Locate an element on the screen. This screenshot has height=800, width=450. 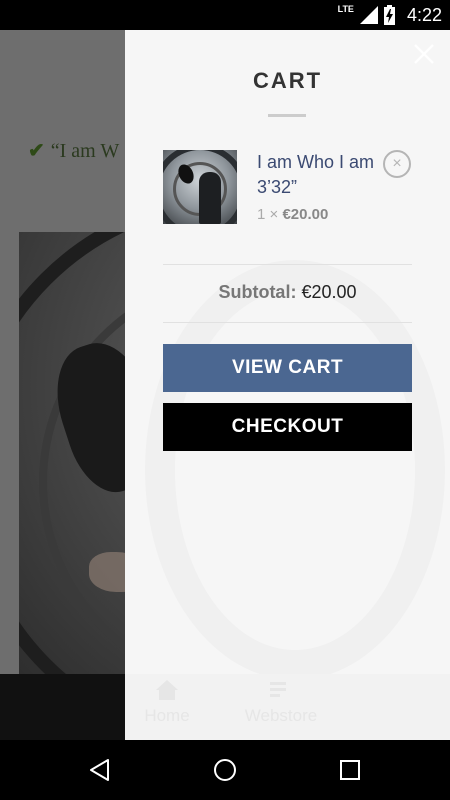
android-nav-bar is located at coordinates (225, 770).